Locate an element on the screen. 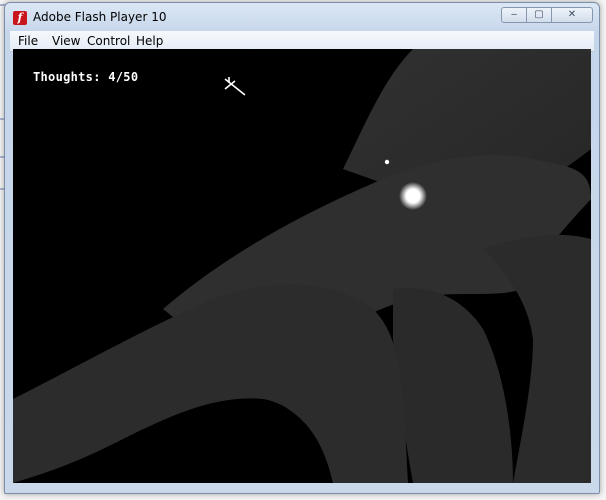  close-button: ✕ is located at coordinates (572, 15).